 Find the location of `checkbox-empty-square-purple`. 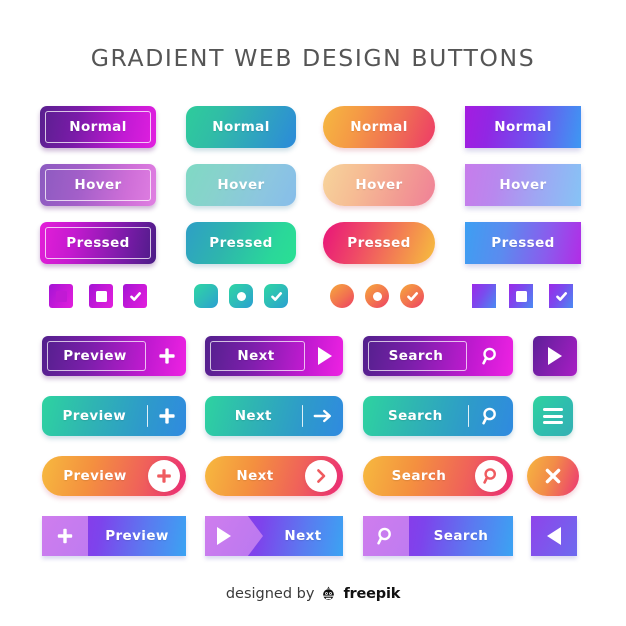

checkbox-empty-square-purple is located at coordinates (101, 296).